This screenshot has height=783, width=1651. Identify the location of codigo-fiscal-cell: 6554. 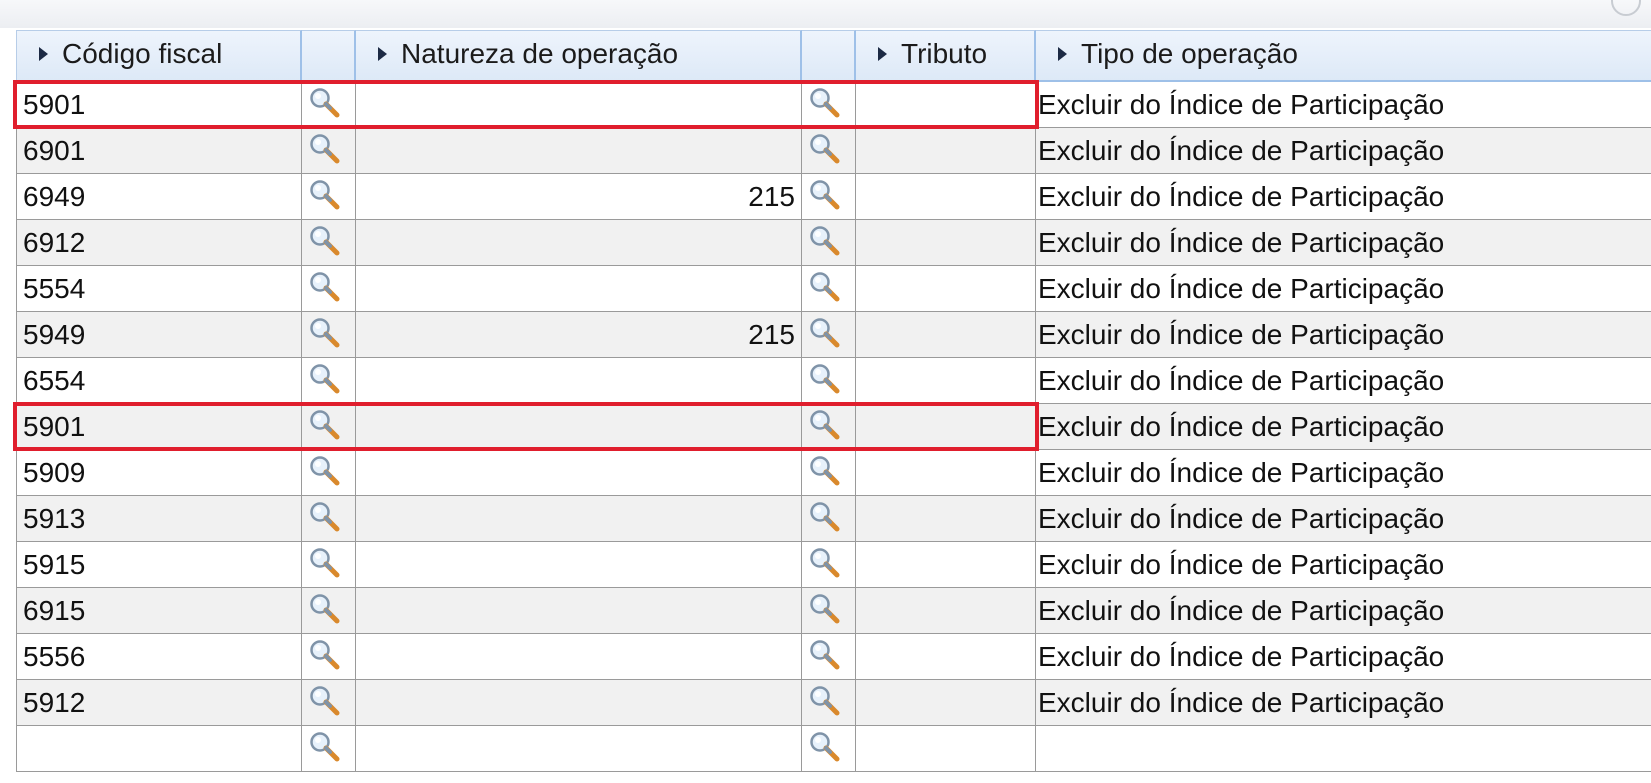
(159, 380).